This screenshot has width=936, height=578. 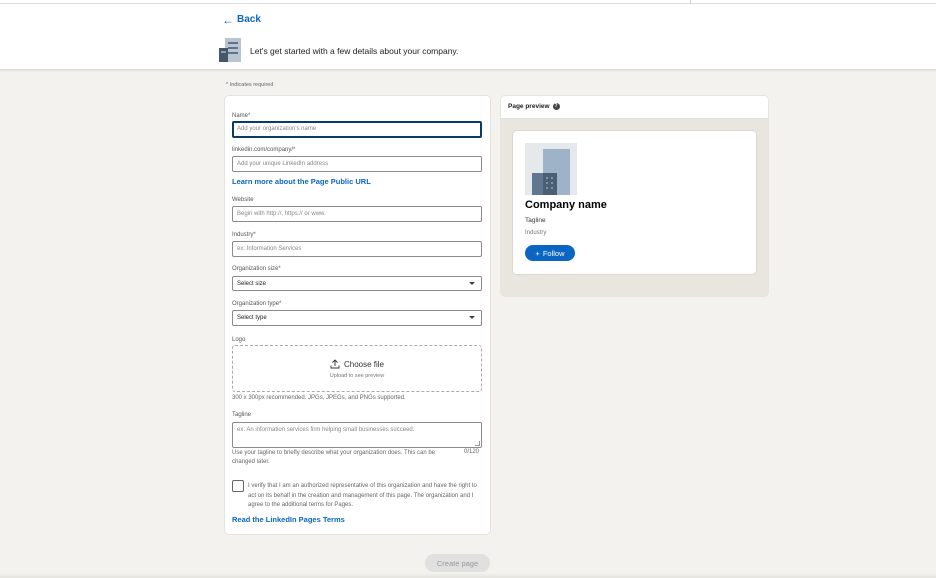 What do you see at coordinates (263, 150) in the screenshot?
I see `url-label: linkedin.com/company/*` at bounding box center [263, 150].